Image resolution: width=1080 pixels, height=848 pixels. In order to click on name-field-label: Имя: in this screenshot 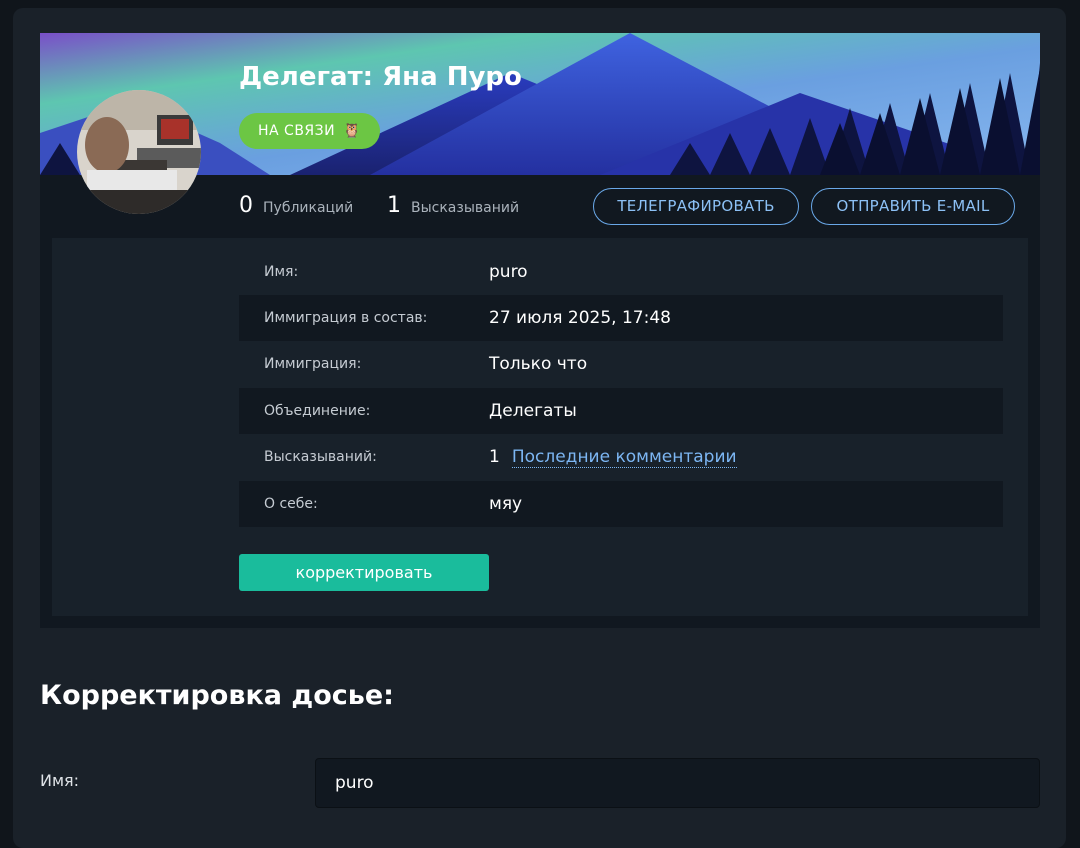, I will do `click(60, 780)`.